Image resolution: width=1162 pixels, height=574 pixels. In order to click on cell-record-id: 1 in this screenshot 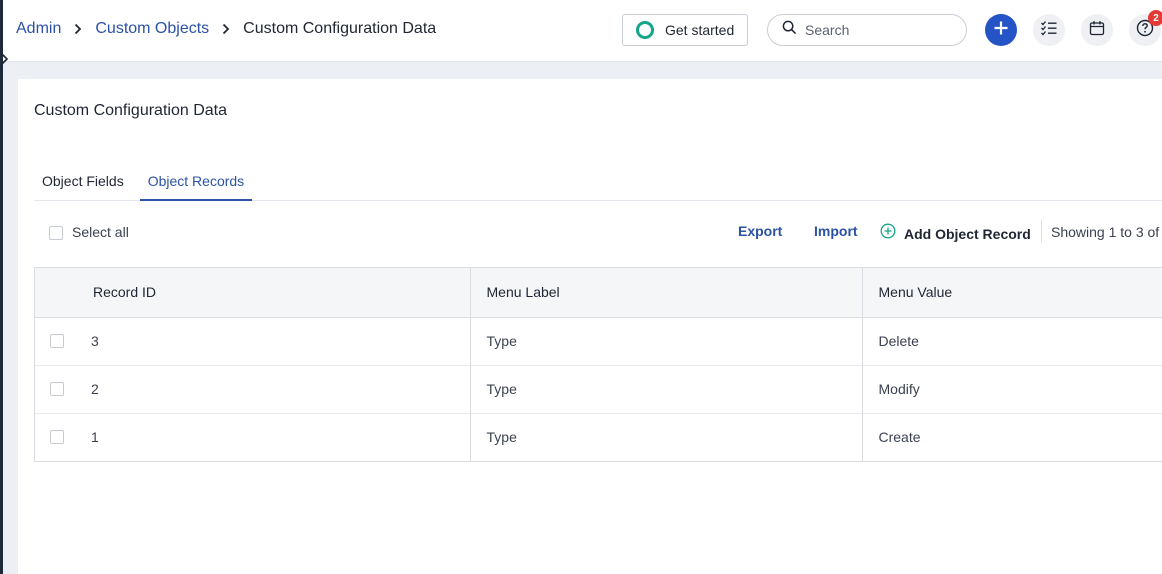, I will do `click(253, 437)`.